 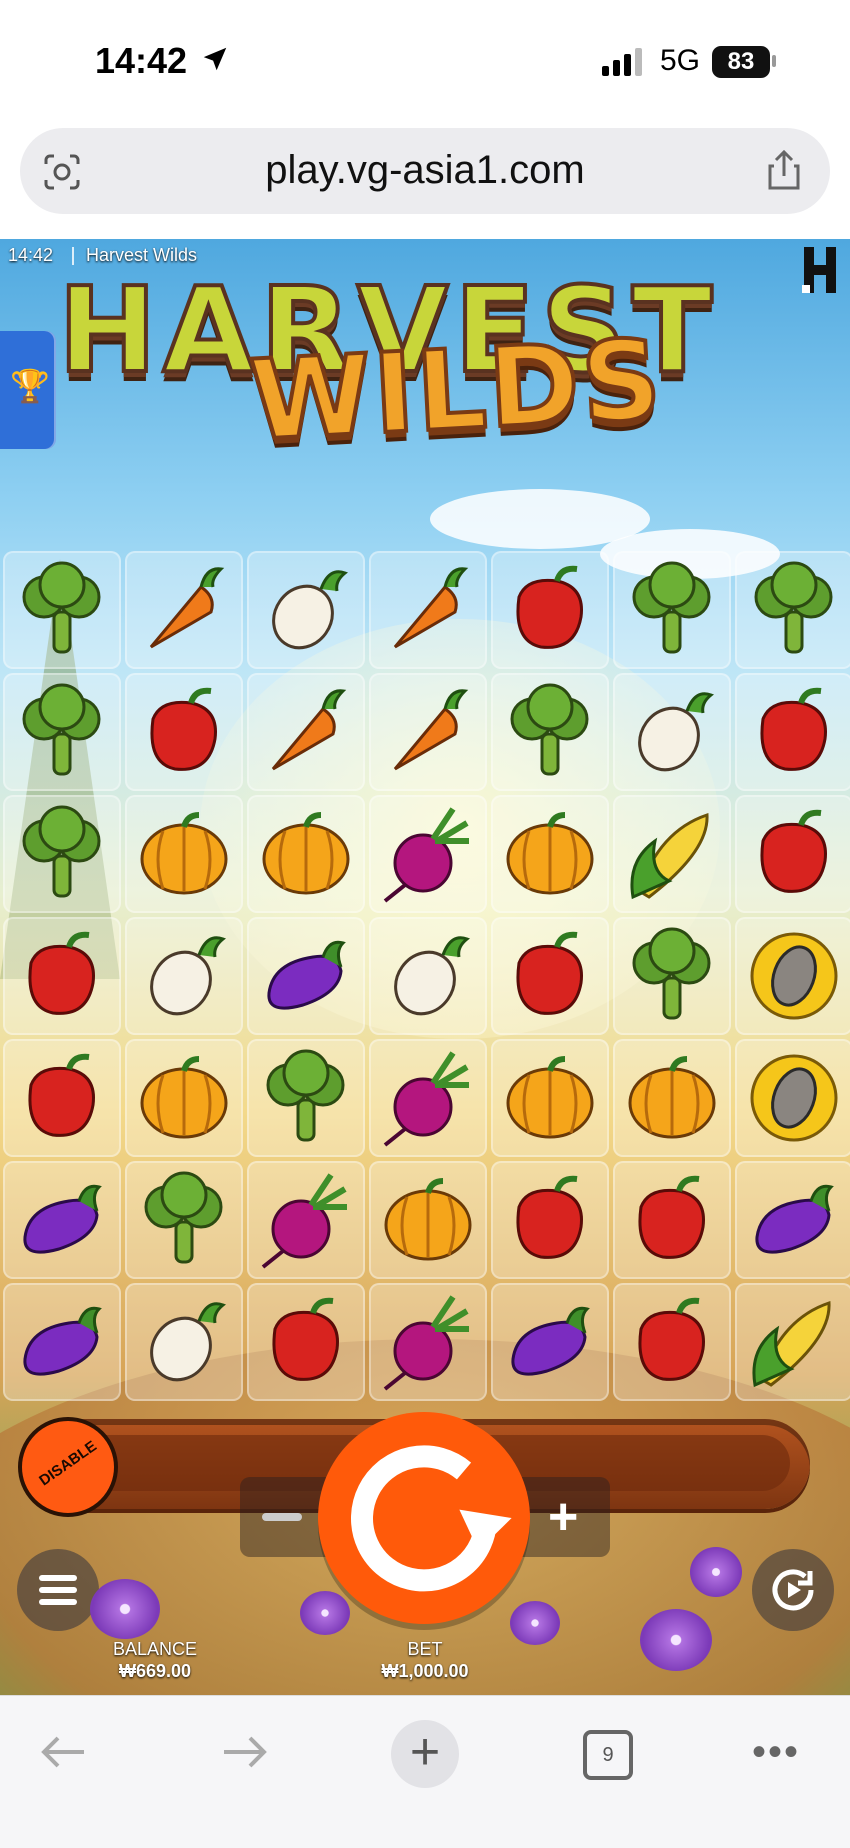 What do you see at coordinates (669, 856) in the screenshot?
I see `corn-icon` at bounding box center [669, 856].